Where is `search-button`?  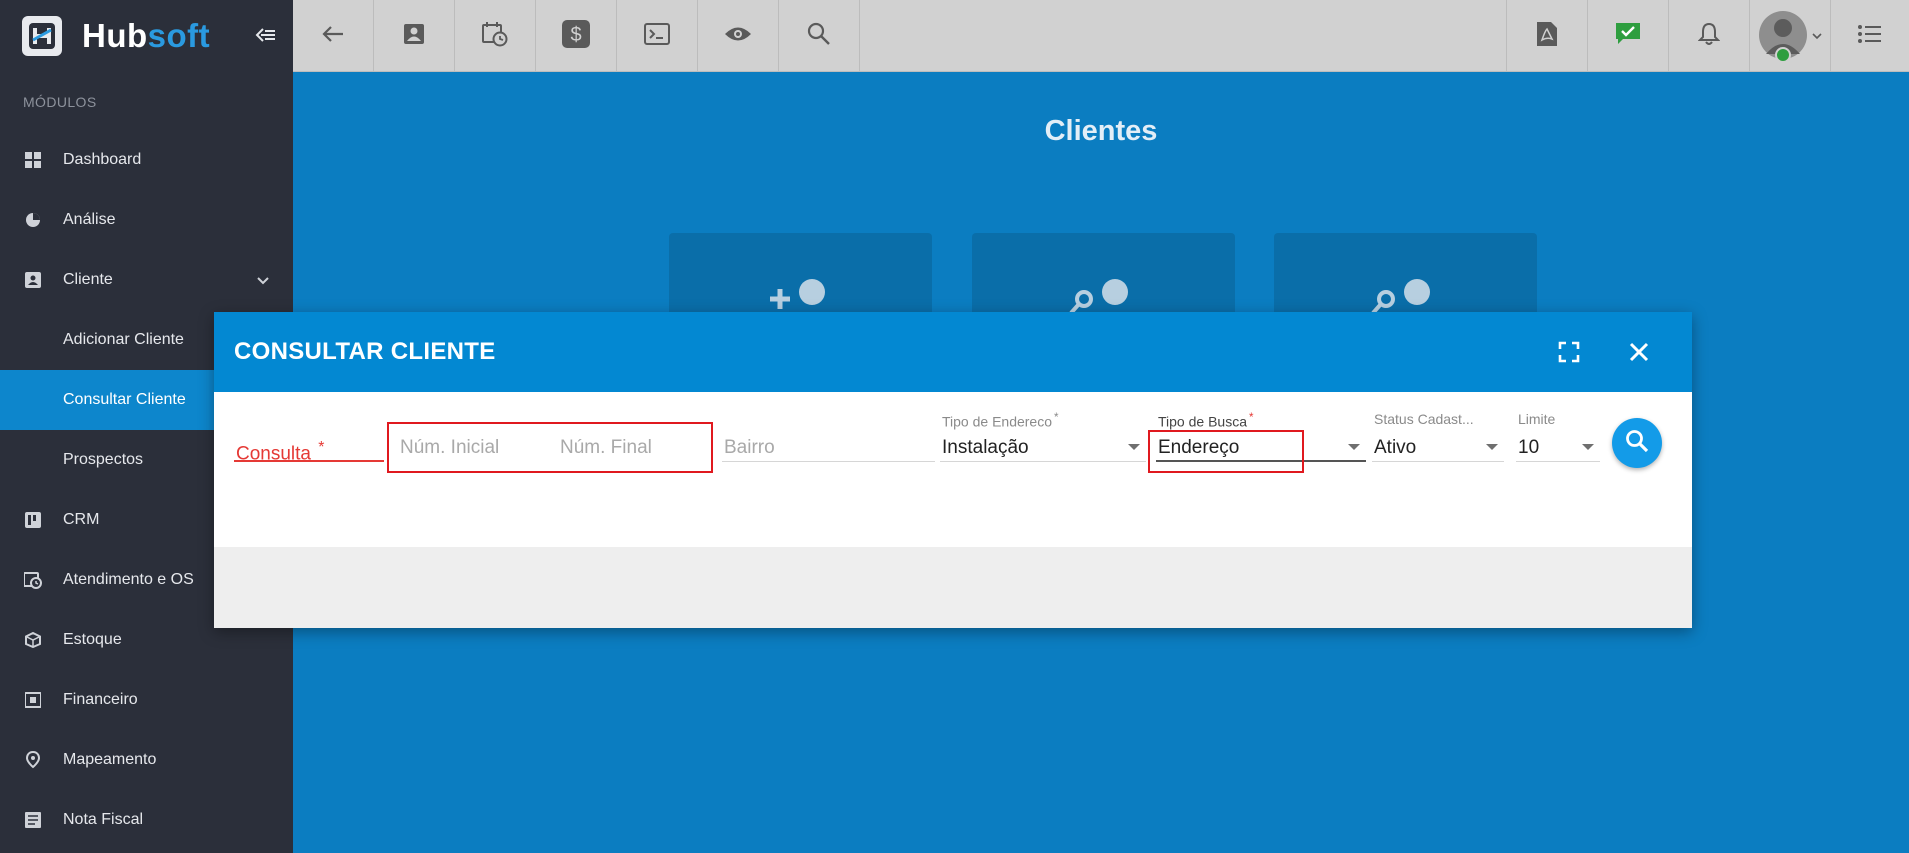 search-button is located at coordinates (819, 36).